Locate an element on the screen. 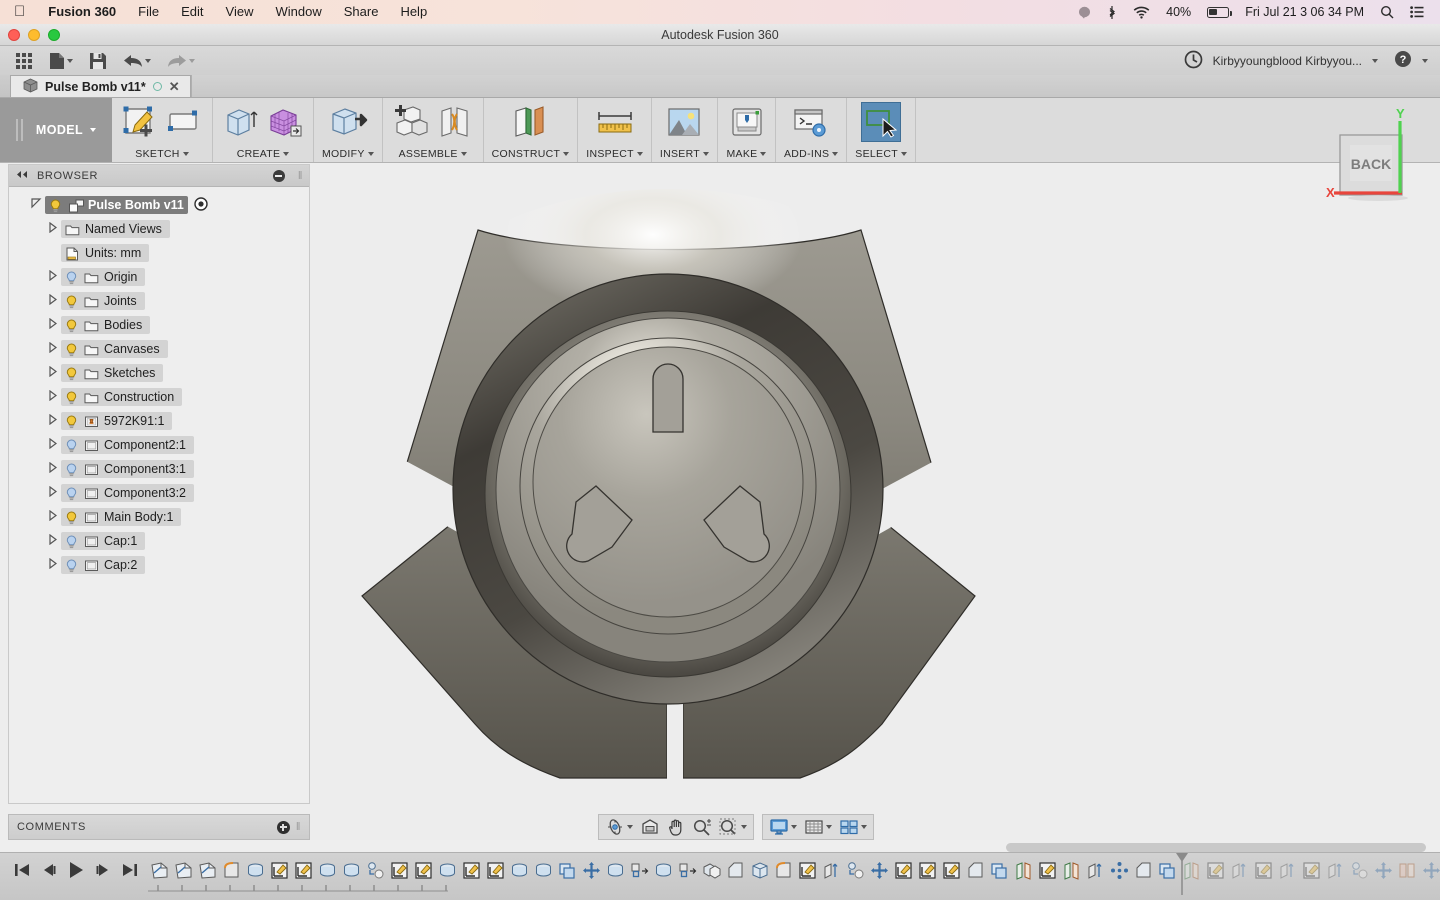 This screenshot has width=1440, height=900. browser-tree-item-units-mm: Units: mm is located at coordinates (159, 253).